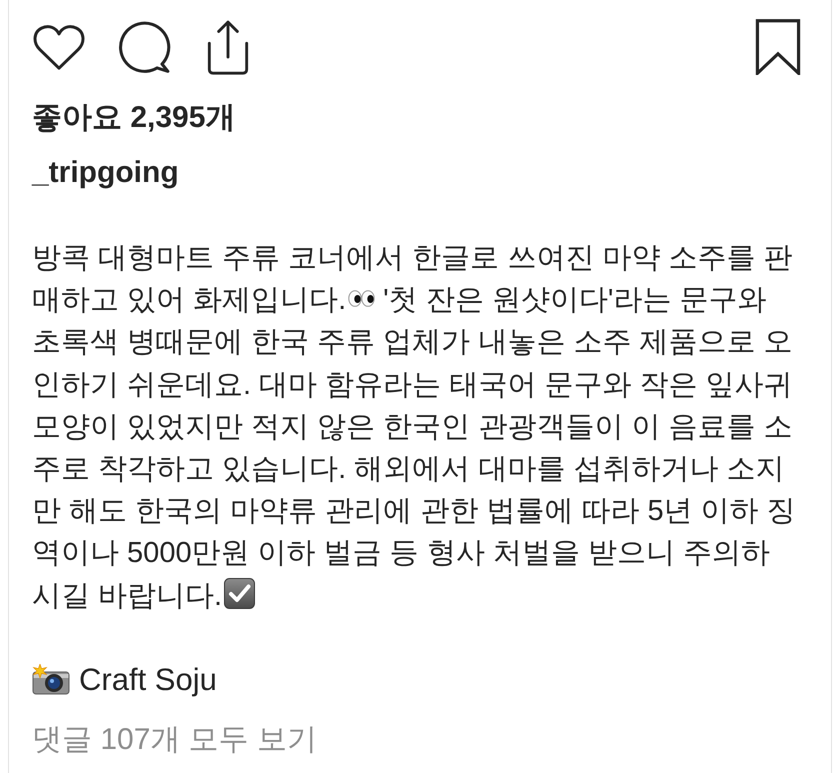 This screenshot has height=773, width=840. Describe the element at coordinates (412, 258) in the screenshot. I see `caption-text: 방콕 대형마트 주류 코너에서 한글로 쓰여진 마약 소주를 판` at that location.